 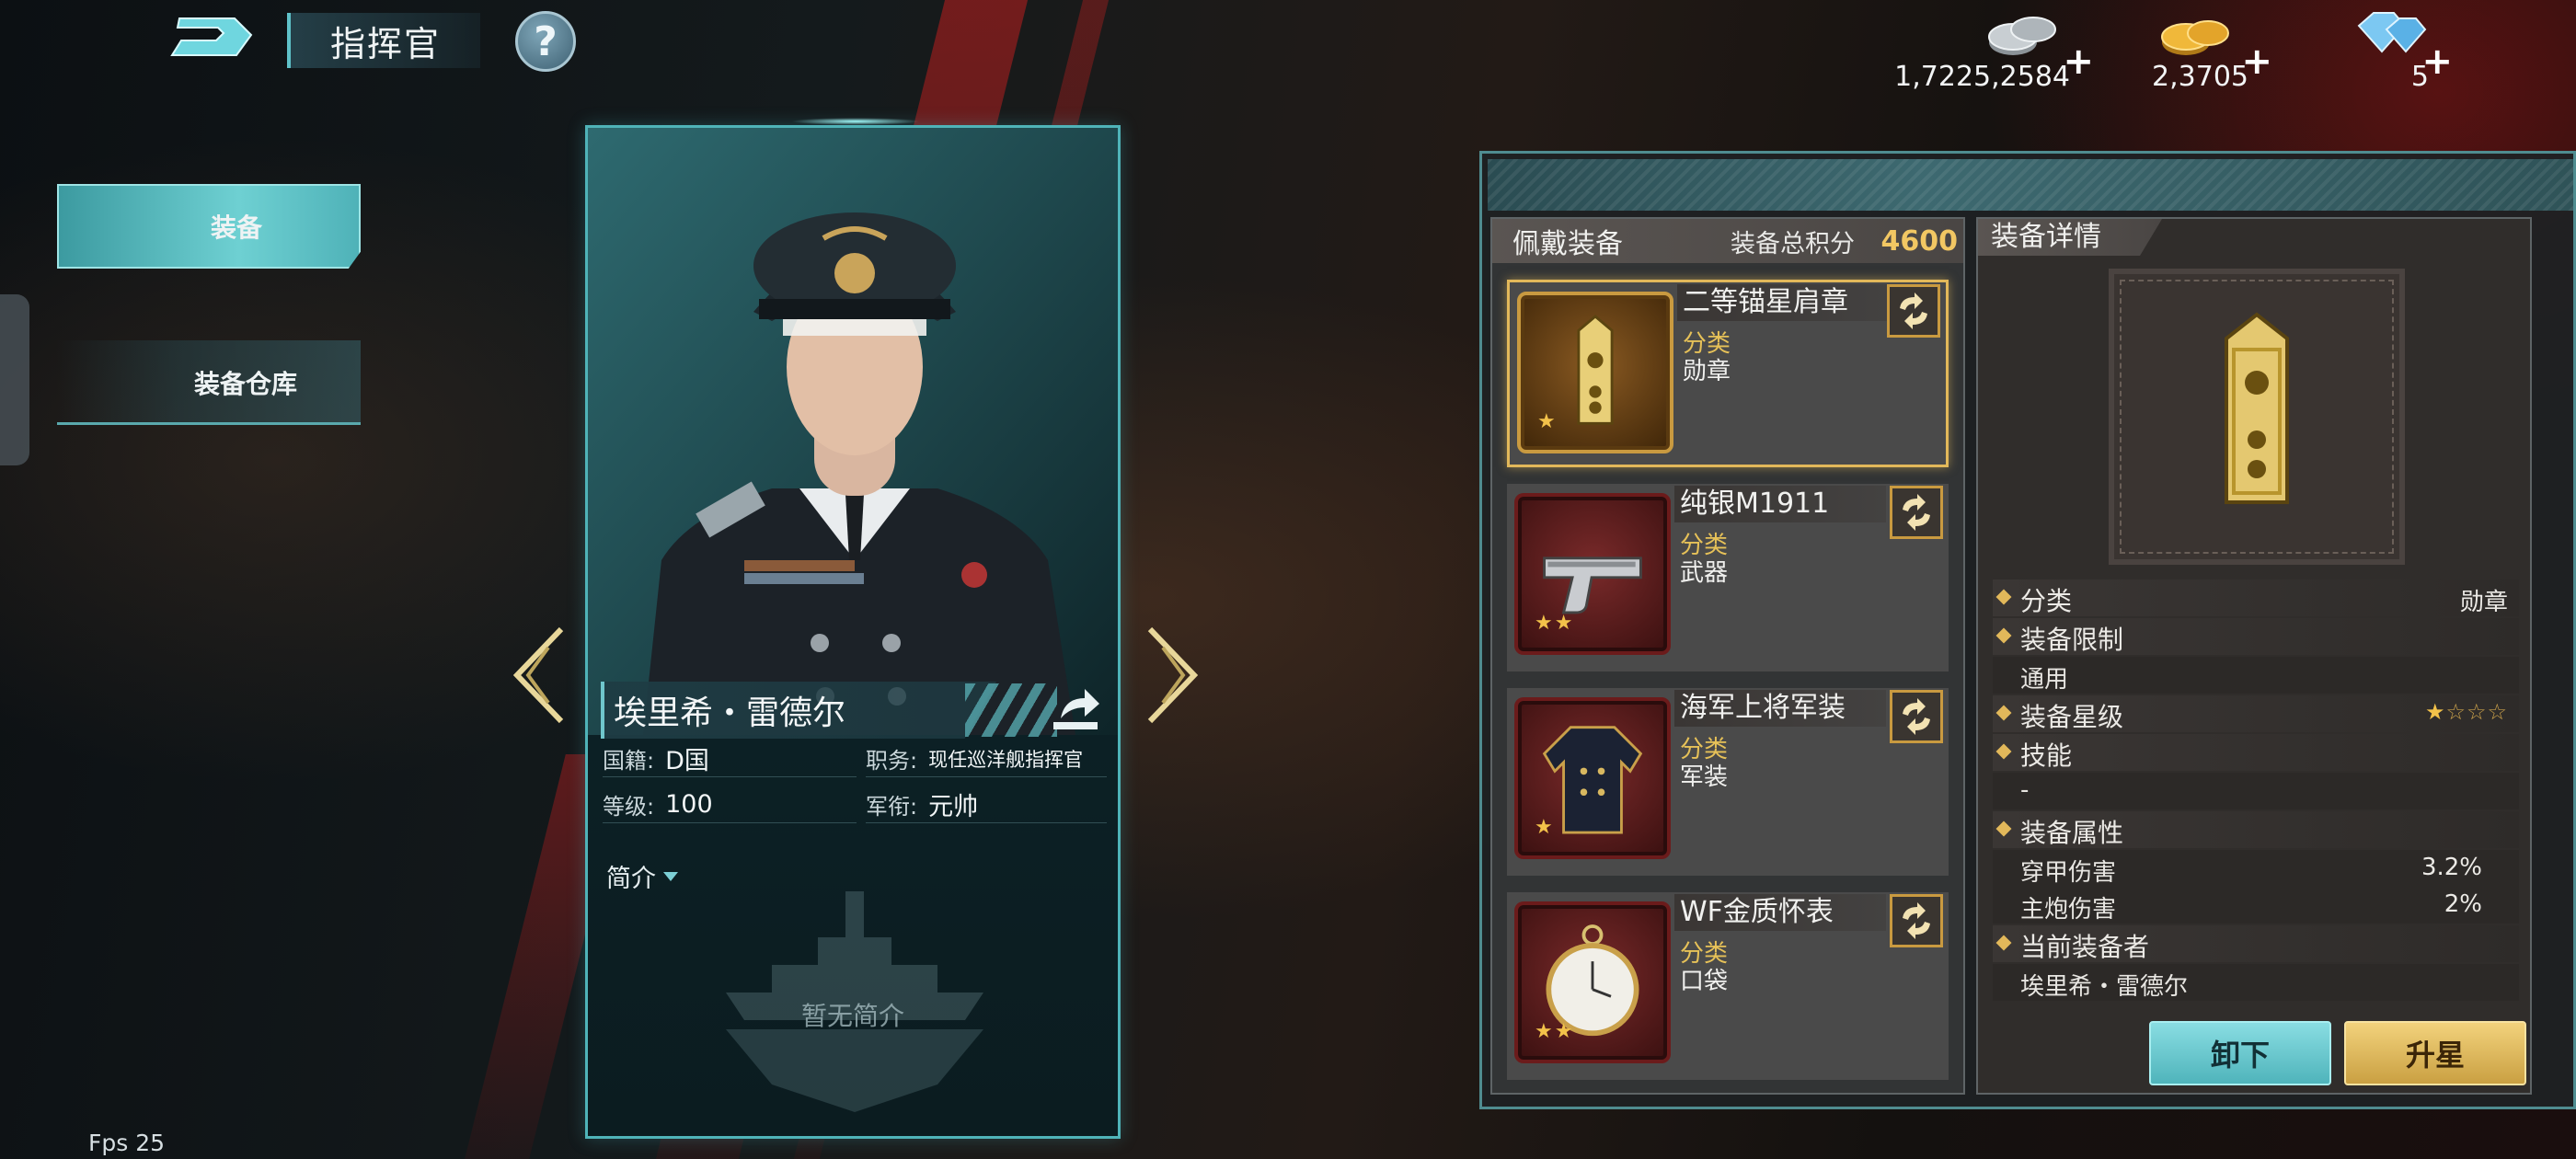 What do you see at coordinates (2025, 790) in the screenshot?
I see `detail-skill-value: -` at bounding box center [2025, 790].